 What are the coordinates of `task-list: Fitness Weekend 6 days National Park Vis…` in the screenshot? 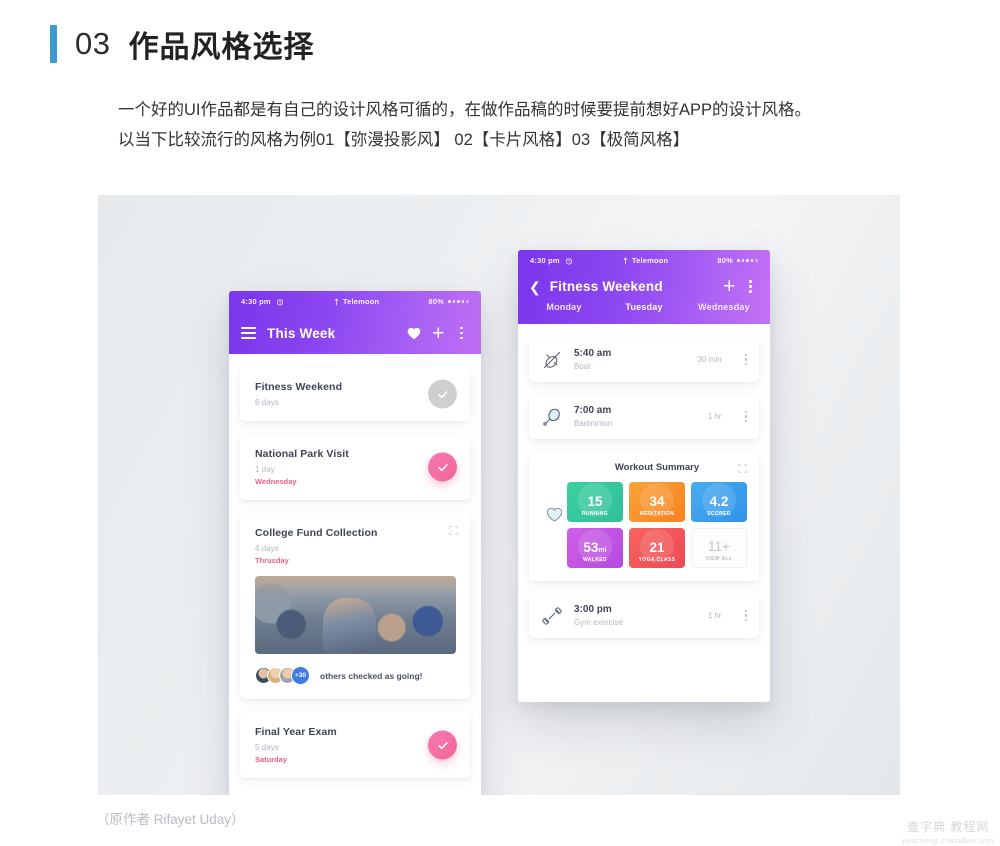 It's located at (355, 566).